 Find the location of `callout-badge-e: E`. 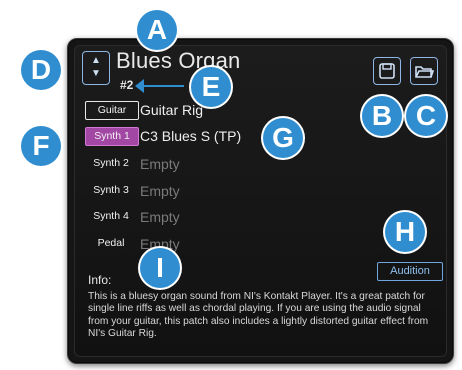

callout-badge-e: E is located at coordinates (211, 87).